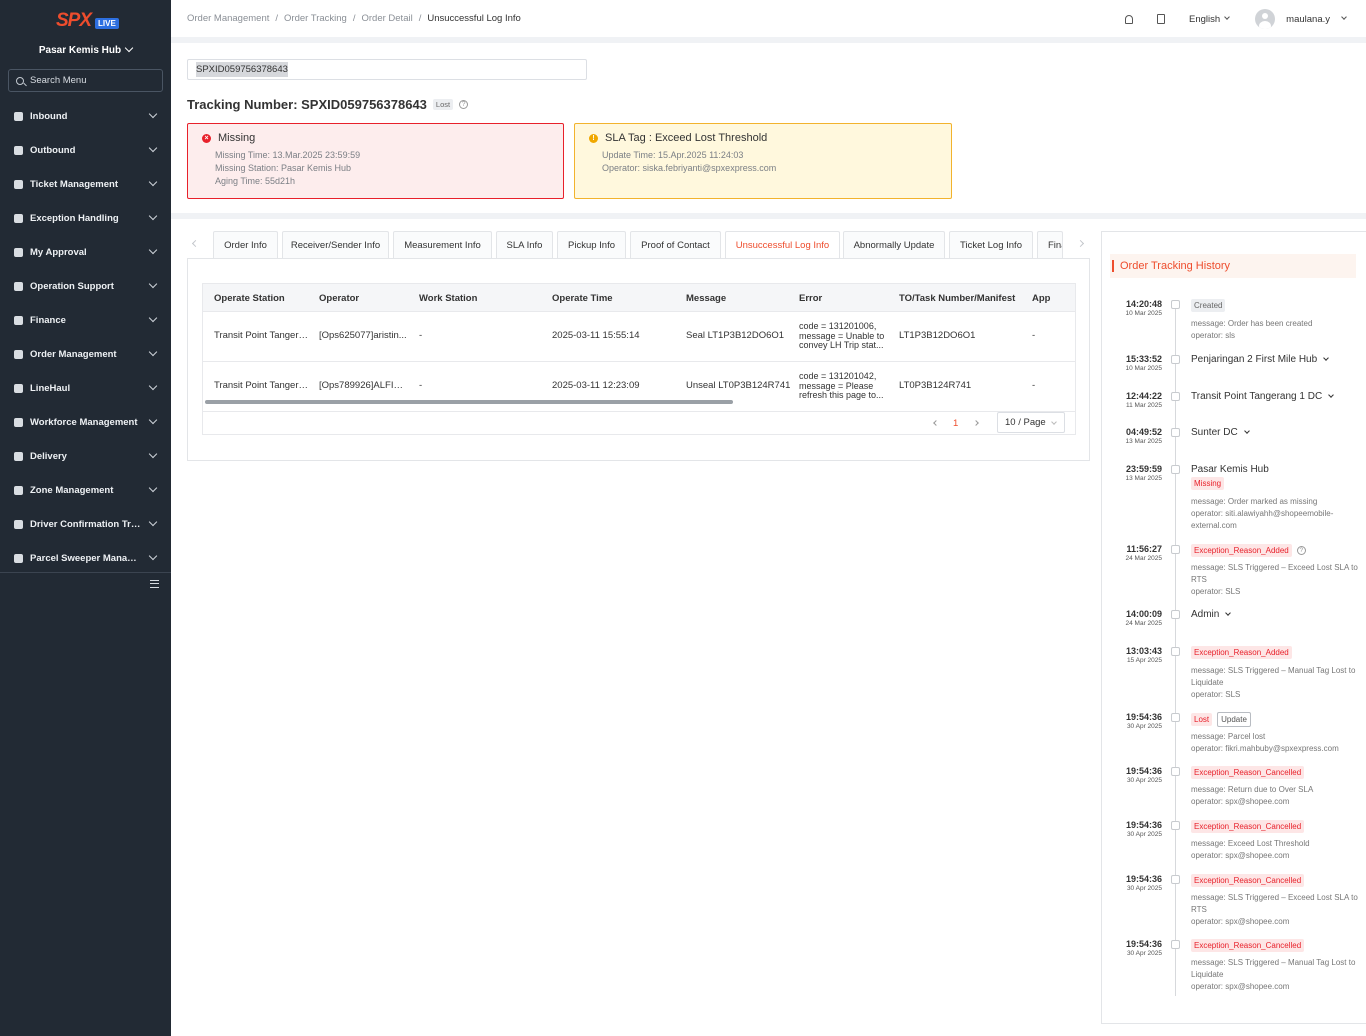 This screenshot has width=1366, height=1036. I want to click on sidebar-item-exception-handling: Exception Handling, so click(85, 218).